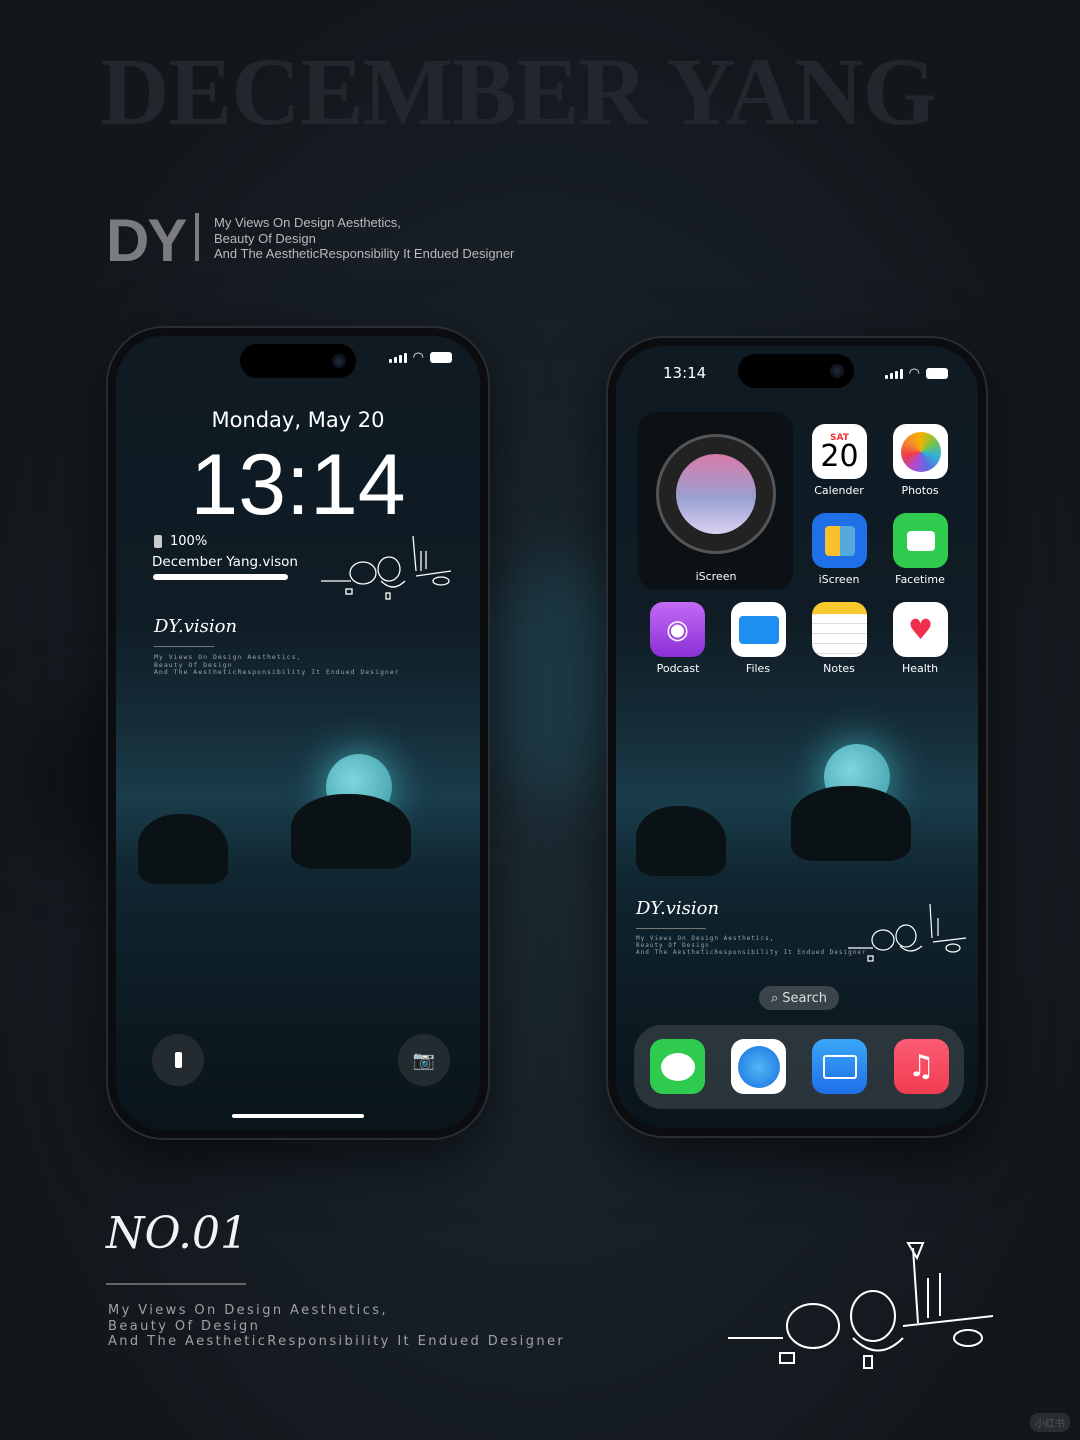  What do you see at coordinates (298, 420) in the screenshot?
I see `lock-date: Monday, May 20` at bounding box center [298, 420].